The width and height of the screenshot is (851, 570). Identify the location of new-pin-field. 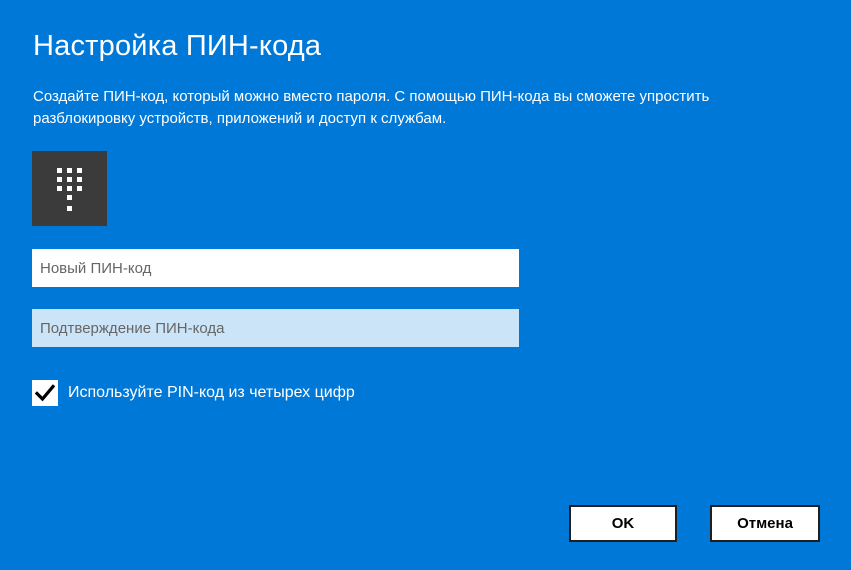
(275, 268).